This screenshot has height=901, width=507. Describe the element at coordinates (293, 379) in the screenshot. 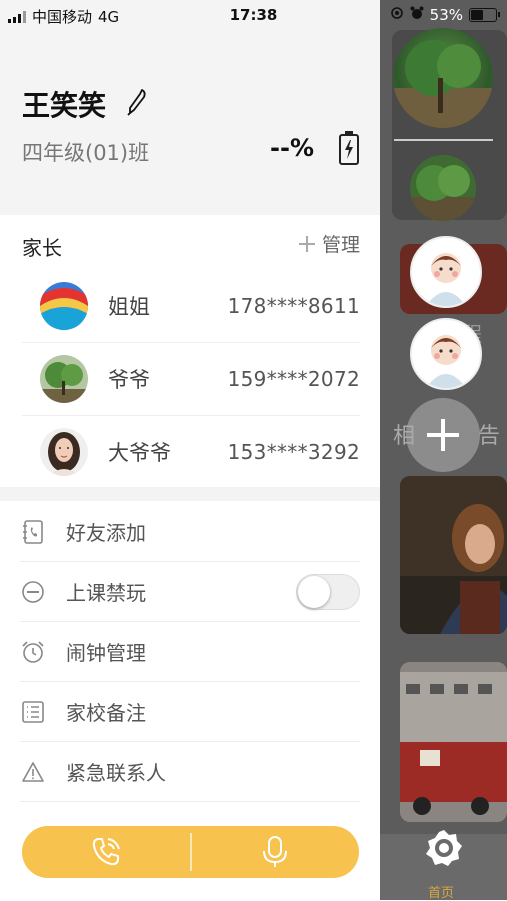

I see `contact-phone: 159****2072` at that location.